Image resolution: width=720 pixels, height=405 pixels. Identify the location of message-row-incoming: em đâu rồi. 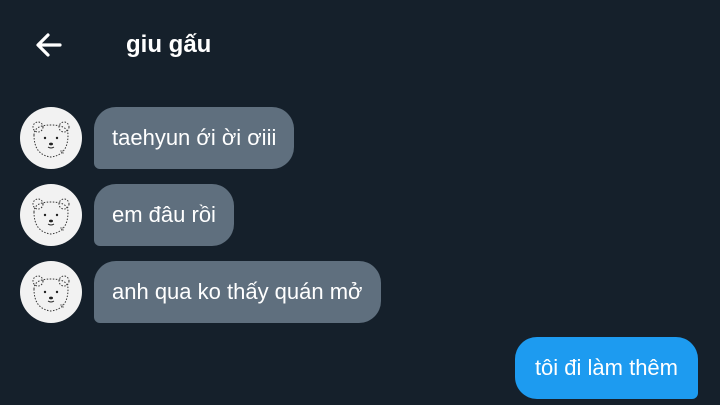
(127, 215).